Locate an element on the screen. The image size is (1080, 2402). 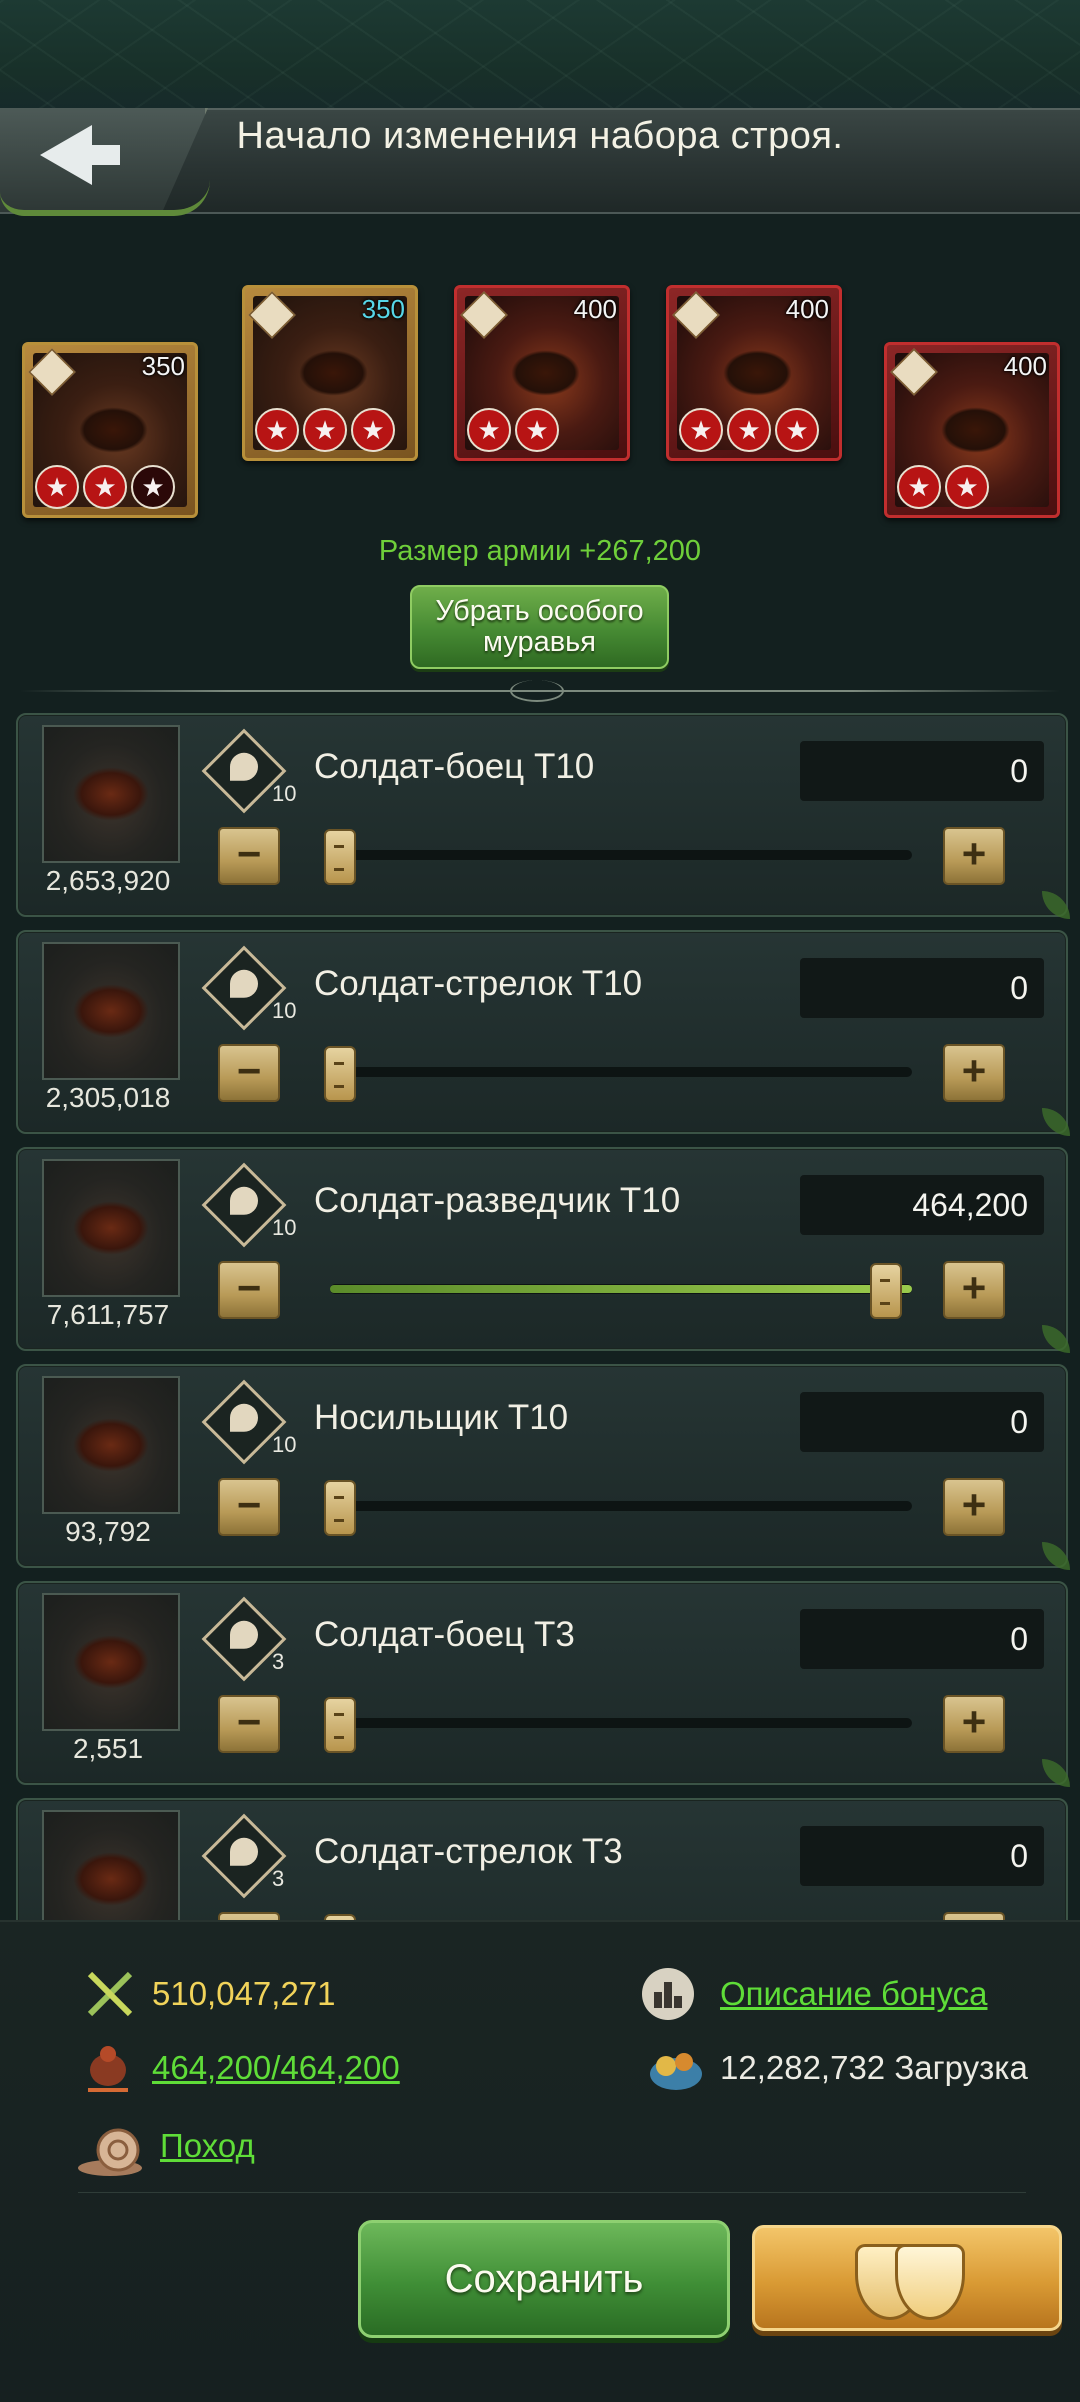
troop-name: Солдат-боец T10 is located at coordinates (454, 766).